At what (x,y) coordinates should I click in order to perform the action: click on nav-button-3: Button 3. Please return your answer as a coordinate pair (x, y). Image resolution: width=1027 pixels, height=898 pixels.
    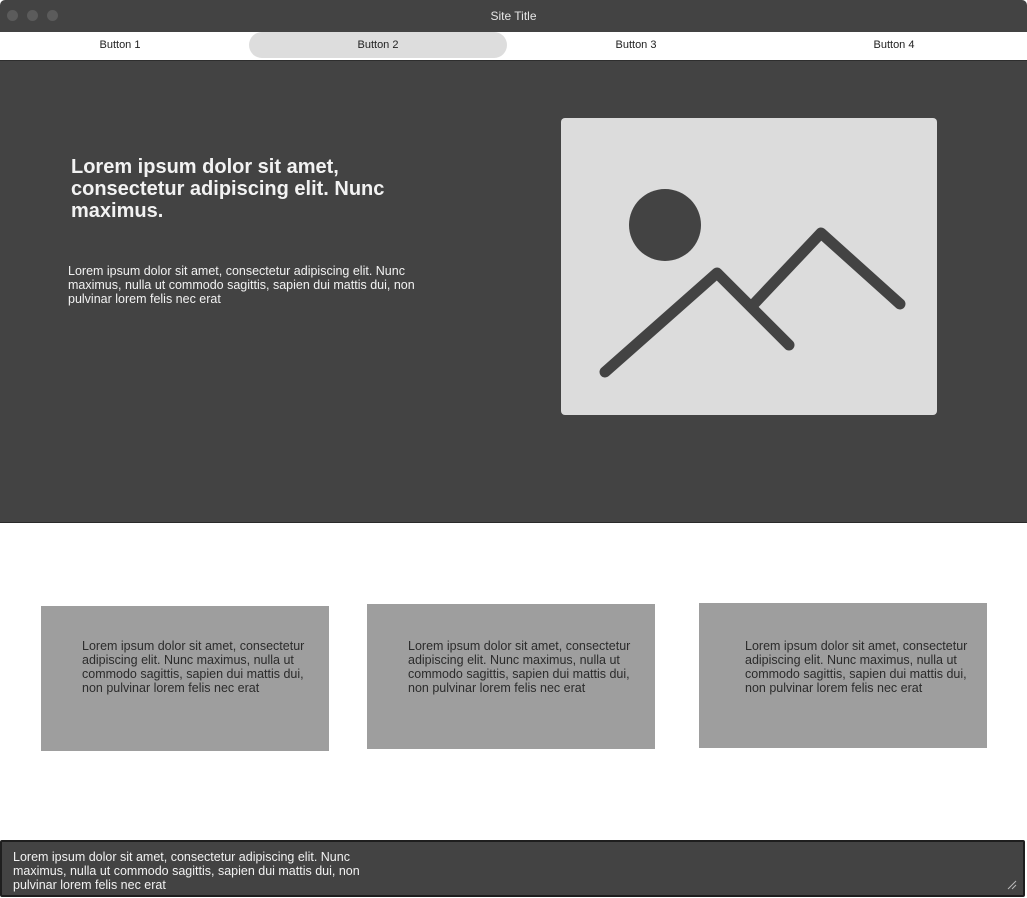
    Looking at the image, I should click on (636, 45).